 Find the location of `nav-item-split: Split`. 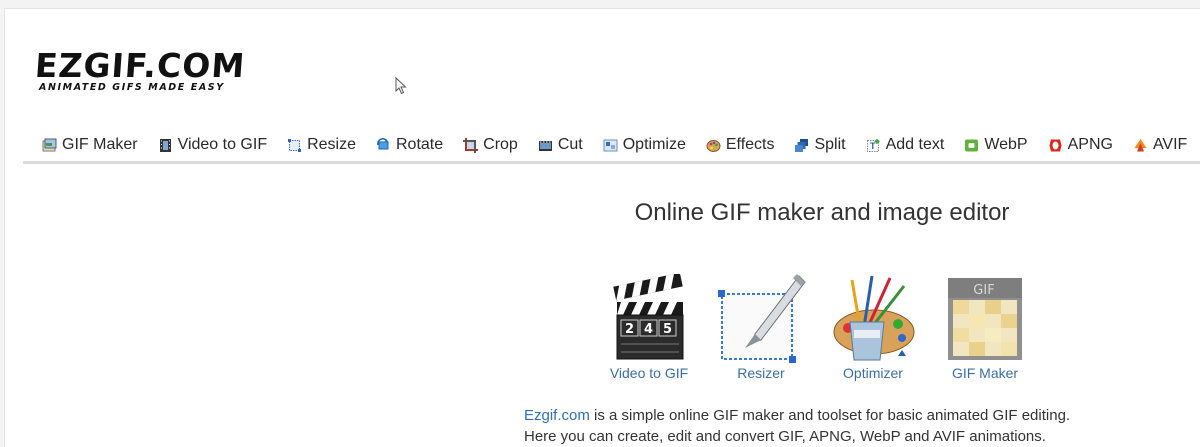

nav-item-split: Split is located at coordinates (820, 145).